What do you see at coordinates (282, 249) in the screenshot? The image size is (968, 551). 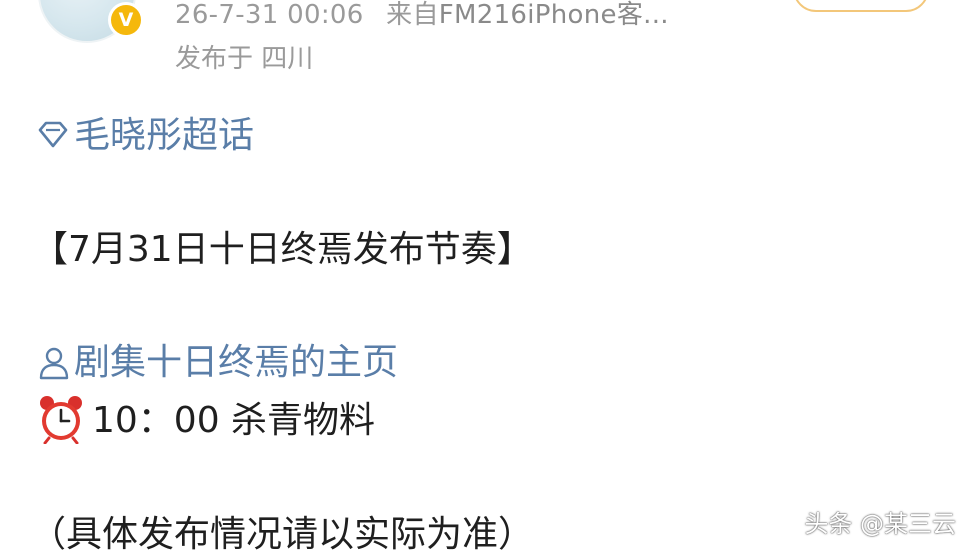 I see `post-title: 【7月31日十日终焉发布节奏】` at bounding box center [282, 249].